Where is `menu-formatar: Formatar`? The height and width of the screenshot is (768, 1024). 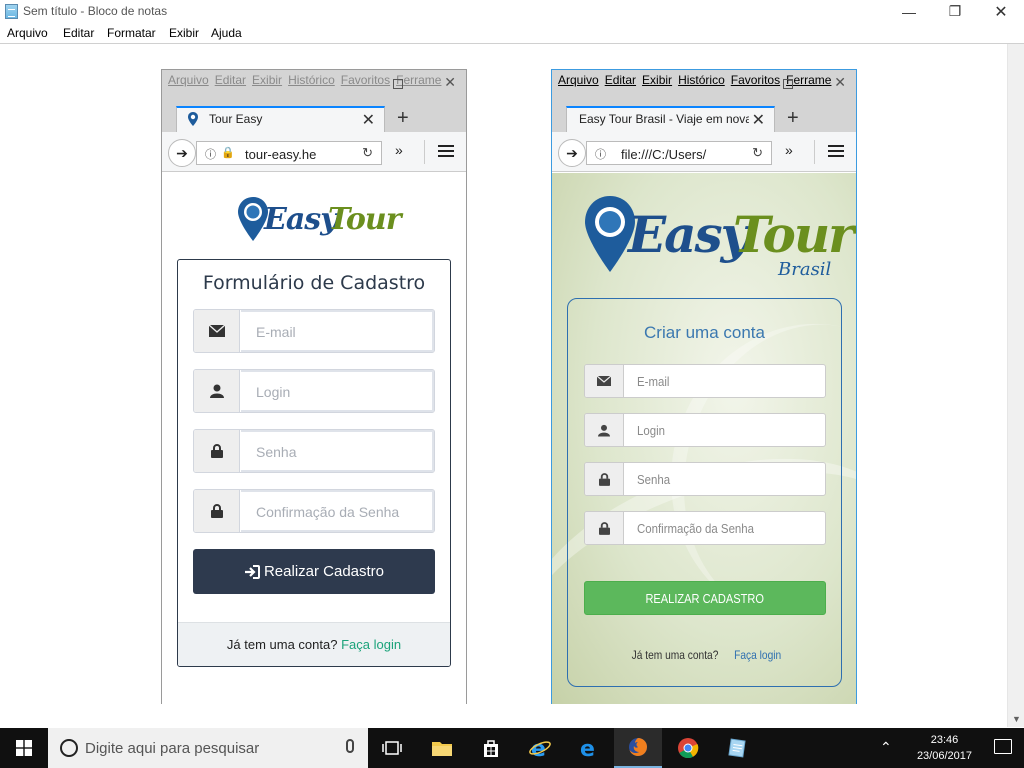 menu-formatar: Formatar is located at coordinates (131, 33).